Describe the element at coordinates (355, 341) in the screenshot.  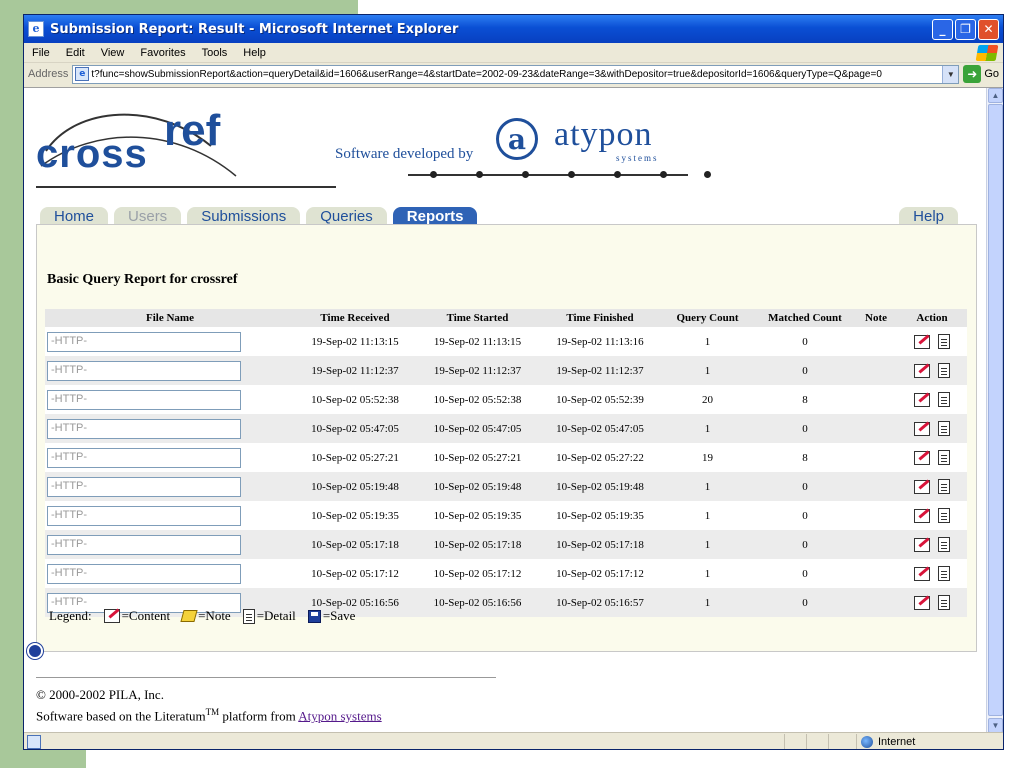
I see `cell-time-received: 19-Sep-02 11:13:15` at that location.